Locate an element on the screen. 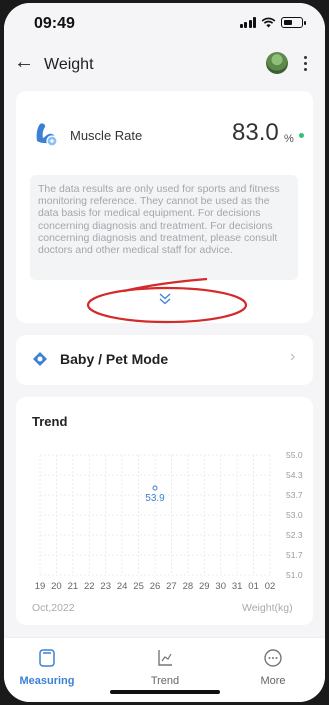 This screenshot has width=329, height=705. more-icon is located at coordinates (273, 658).